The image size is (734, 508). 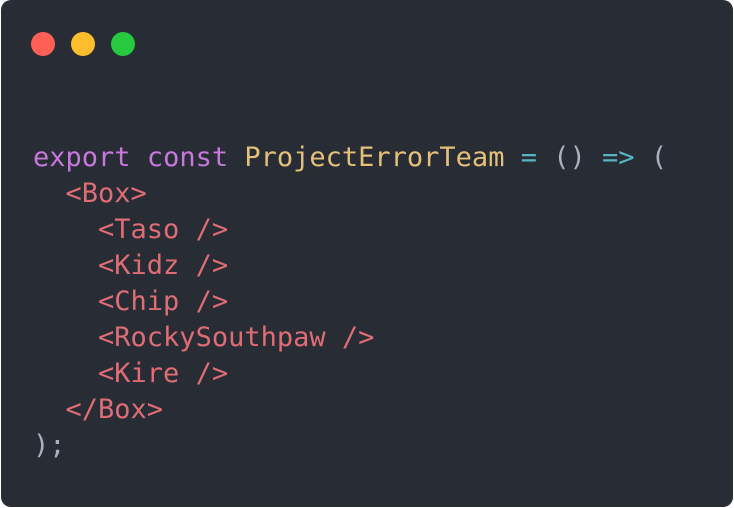 What do you see at coordinates (114, 409) in the screenshot?
I see `jsx-tag-box-close: </Box>` at bounding box center [114, 409].